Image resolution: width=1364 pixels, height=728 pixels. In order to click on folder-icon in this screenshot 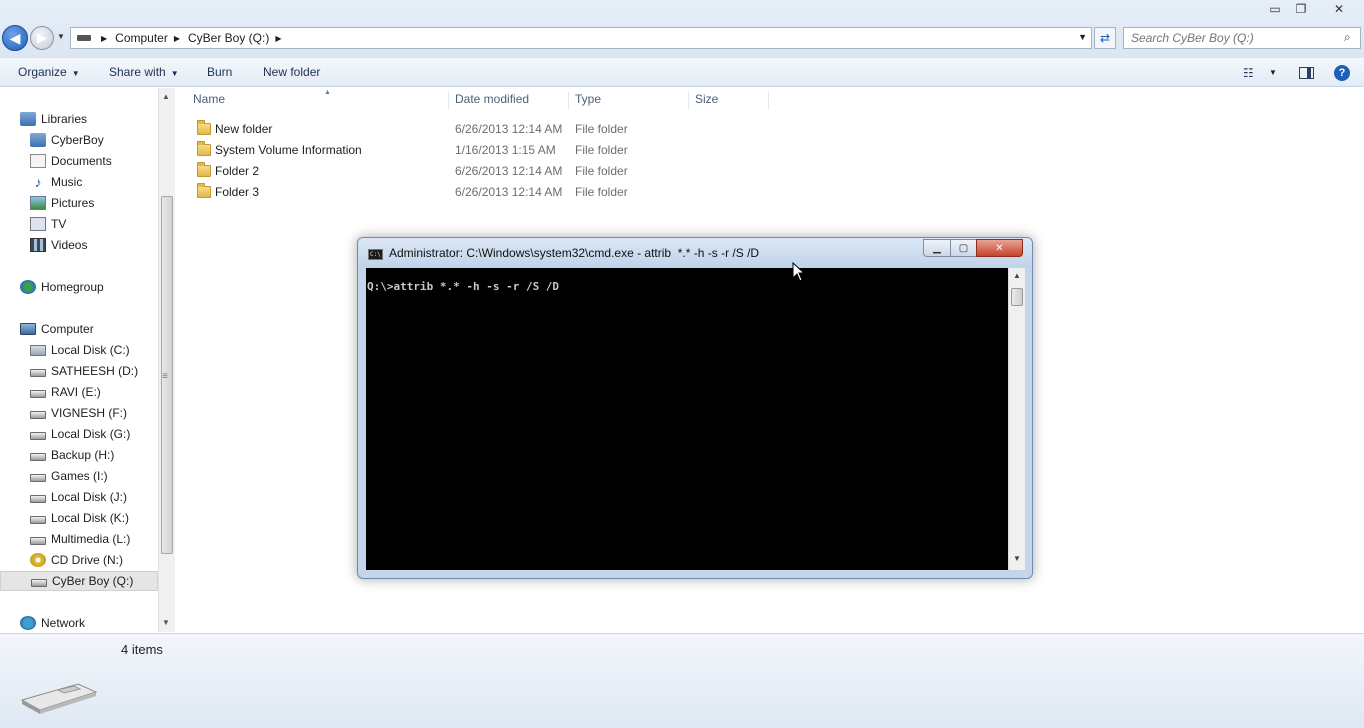, I will do `click(204, 190)`.